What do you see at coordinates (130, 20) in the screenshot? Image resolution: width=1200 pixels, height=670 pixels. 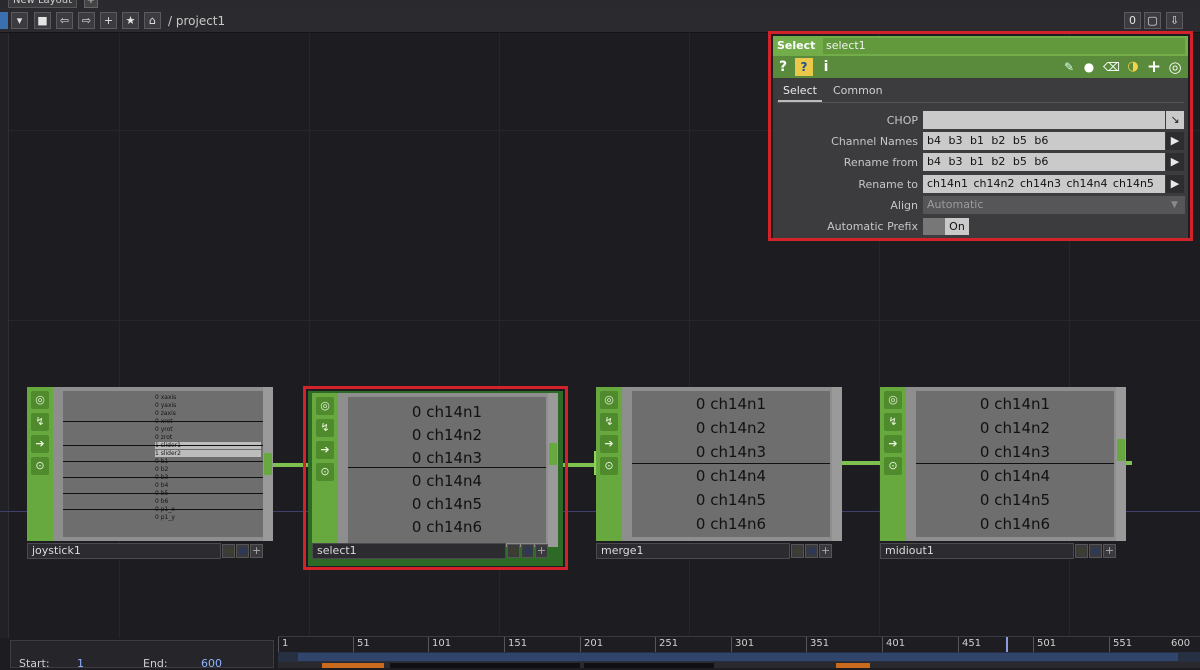 I see `bookmark-star-icon: ★` at bounding box center [130, 20].